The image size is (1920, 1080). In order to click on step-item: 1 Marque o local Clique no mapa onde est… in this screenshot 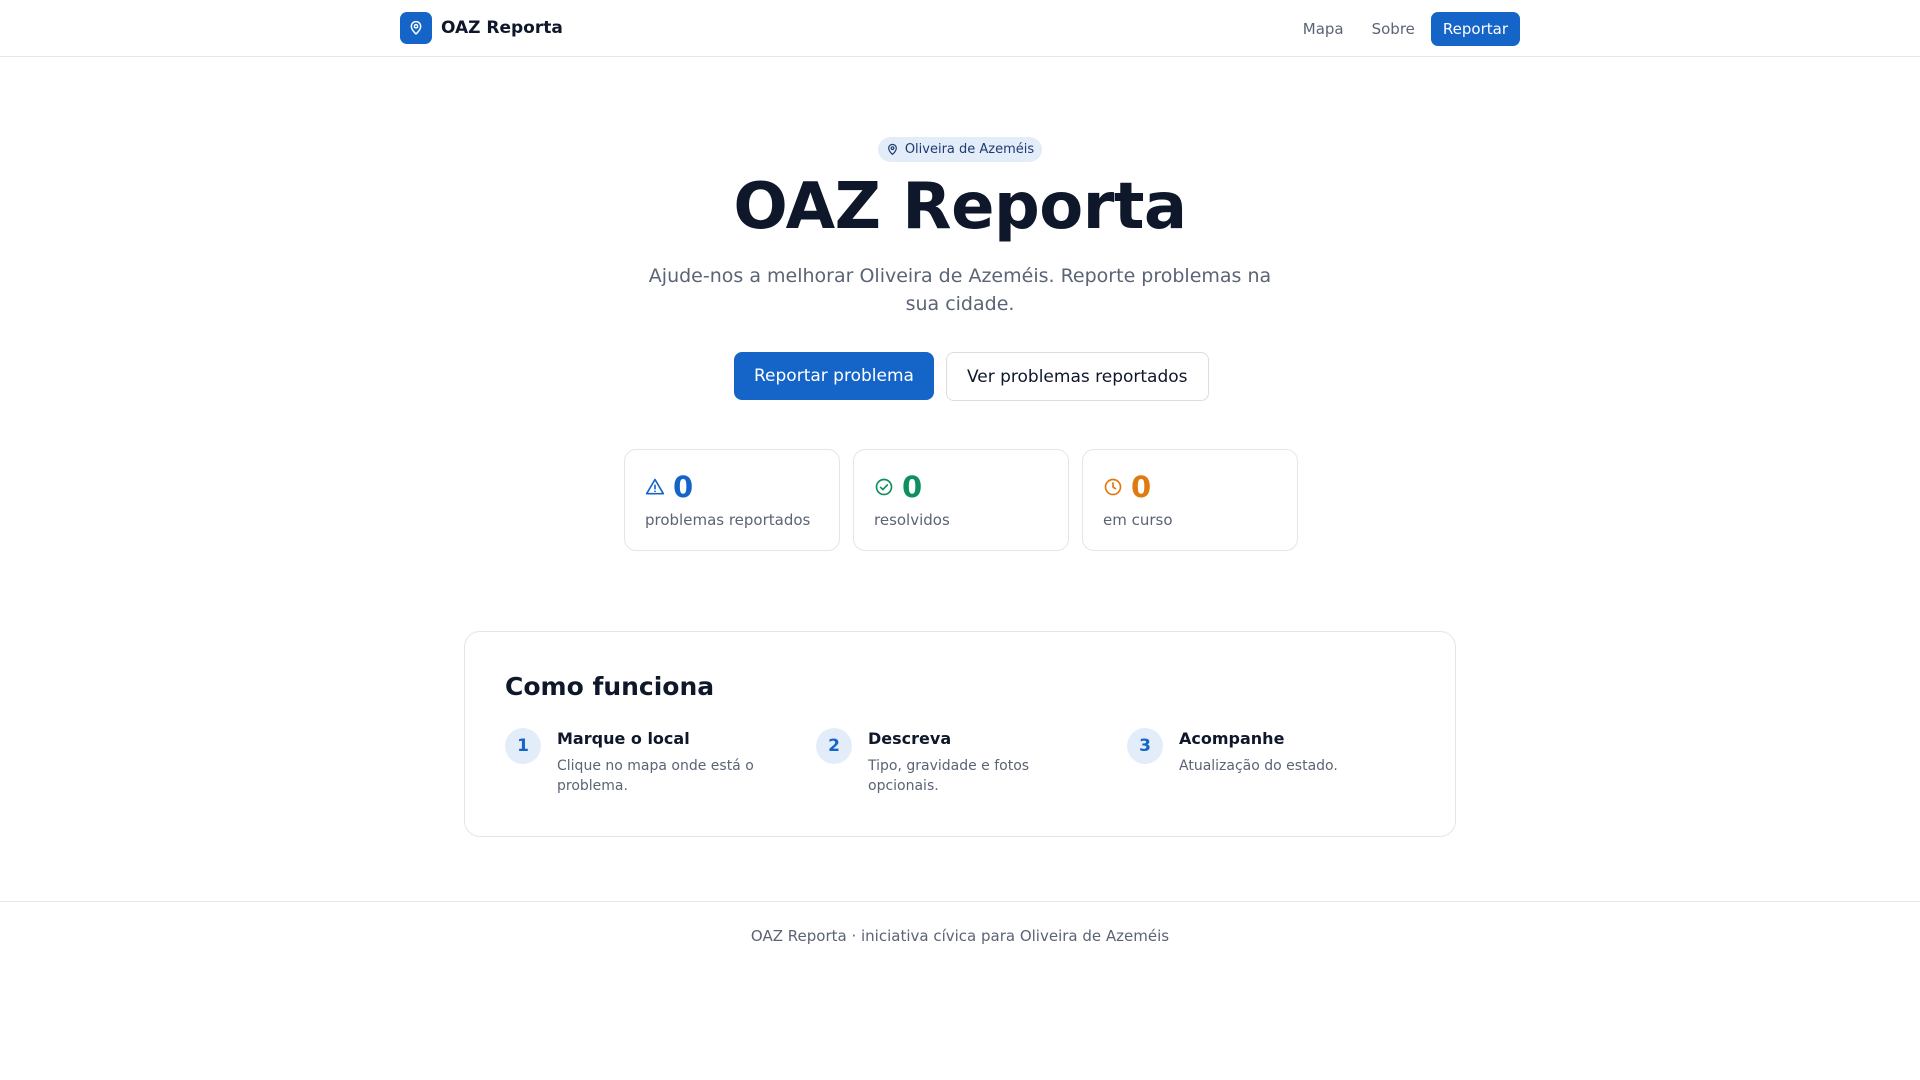, I will do `click(660, 762)`.